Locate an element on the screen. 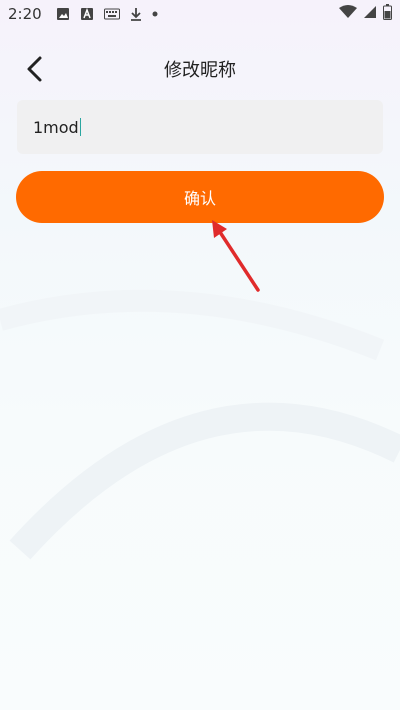 The height and width of the screenshot is (710, 400). signal-icon is located at coordinates (370, 12).